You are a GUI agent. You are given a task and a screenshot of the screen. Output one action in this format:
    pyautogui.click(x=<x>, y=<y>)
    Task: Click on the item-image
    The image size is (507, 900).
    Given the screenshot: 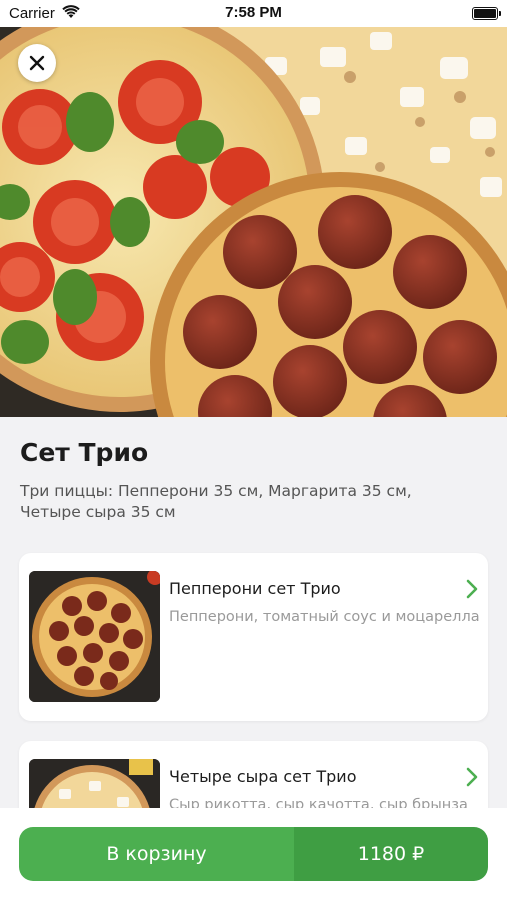 What is the action you would take?
    pyautogui.click(x=94, y=636)
    